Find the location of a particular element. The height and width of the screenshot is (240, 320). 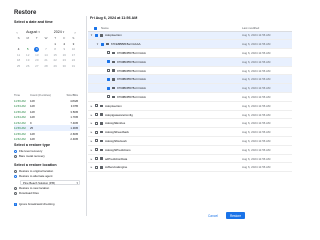

time-row: 11:52 AM 128 2.4KB is located at coordinates (47, 138).